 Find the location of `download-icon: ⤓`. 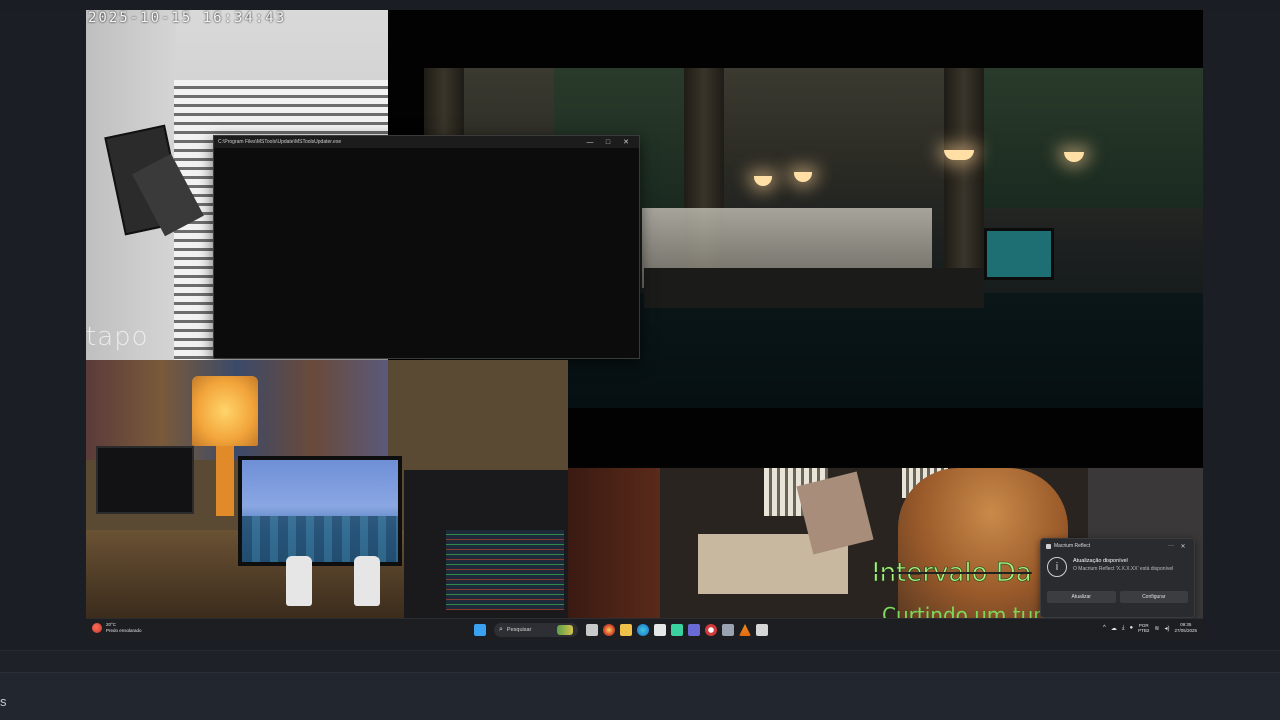

download-icon: ⤓ is located at coordinates (1123, 628).